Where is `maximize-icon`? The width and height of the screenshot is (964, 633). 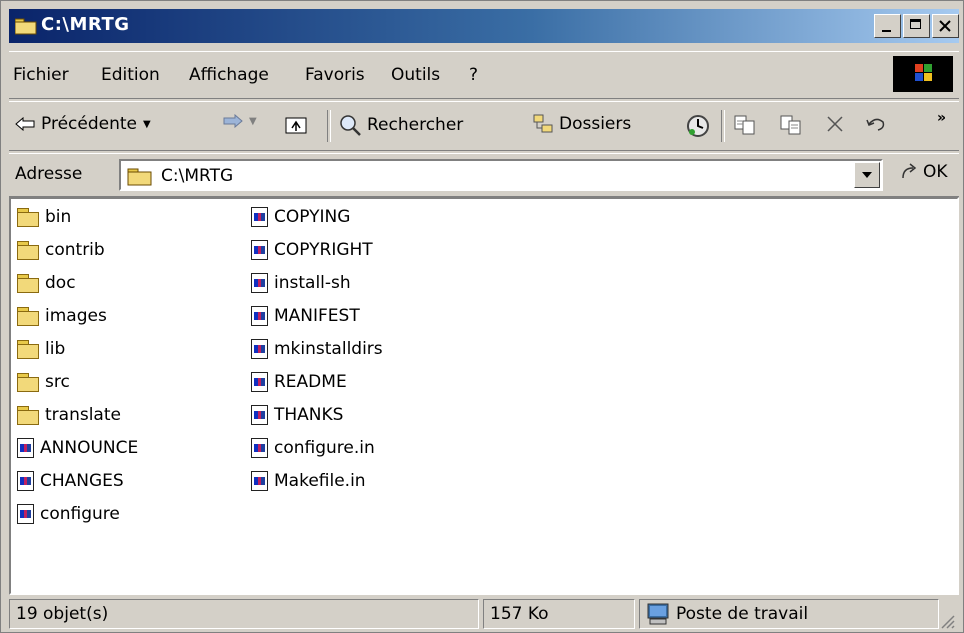
maximize-icon is located at coordinates (915, 24).